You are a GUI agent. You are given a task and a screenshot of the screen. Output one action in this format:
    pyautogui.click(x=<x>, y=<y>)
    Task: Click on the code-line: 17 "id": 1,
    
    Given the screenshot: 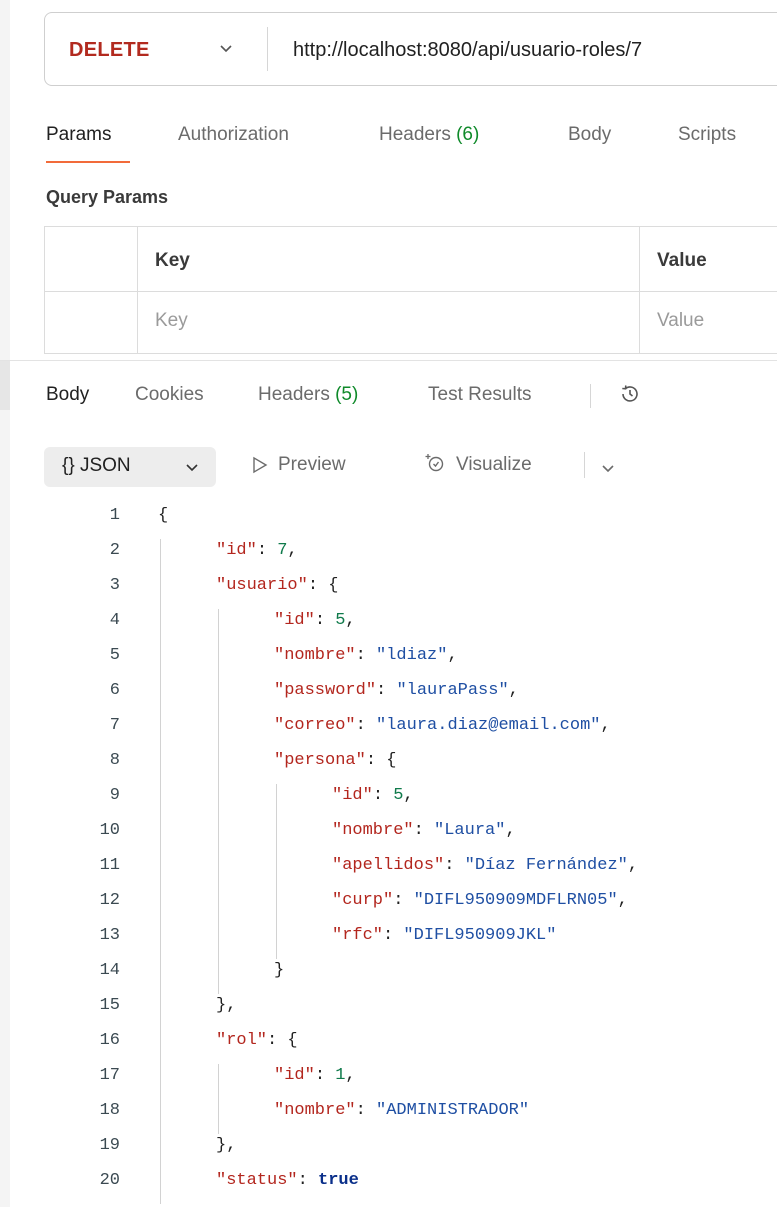 What is the action you would take?
    pyautogui.click(x=388, y=1083)
    